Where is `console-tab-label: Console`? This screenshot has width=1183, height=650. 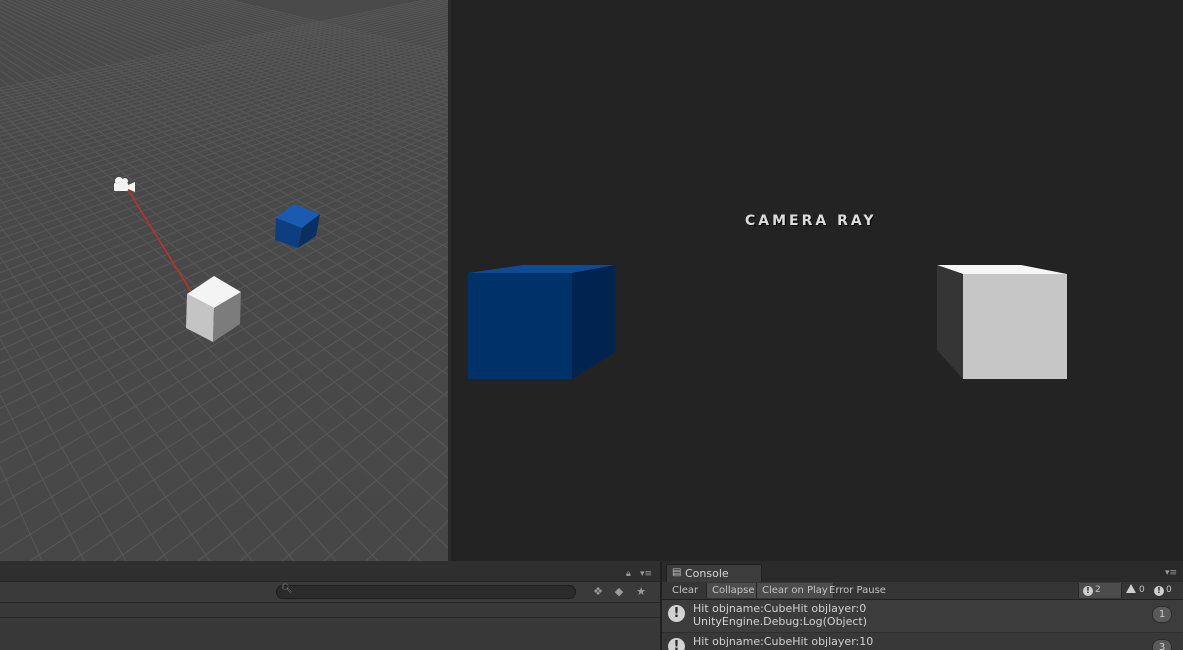 console-tab-label: Console is located at coordinates (707, 573).